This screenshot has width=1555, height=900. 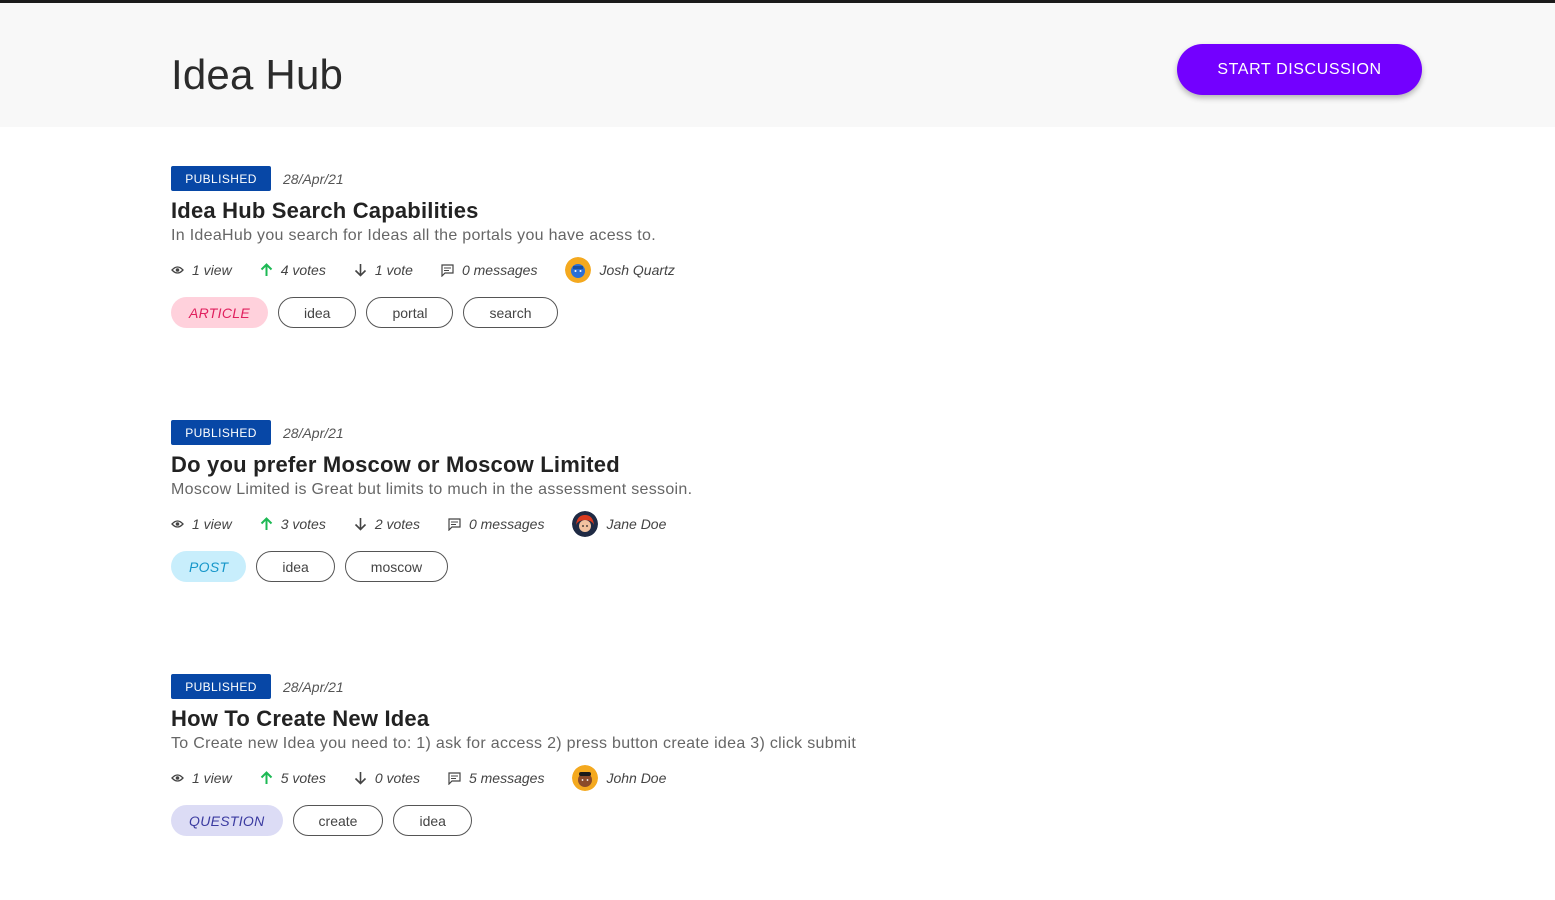 What do you see at coordinates (338, 820) in the screenshot?
I see `tag-chip: create` at bounding box center [338, 820].